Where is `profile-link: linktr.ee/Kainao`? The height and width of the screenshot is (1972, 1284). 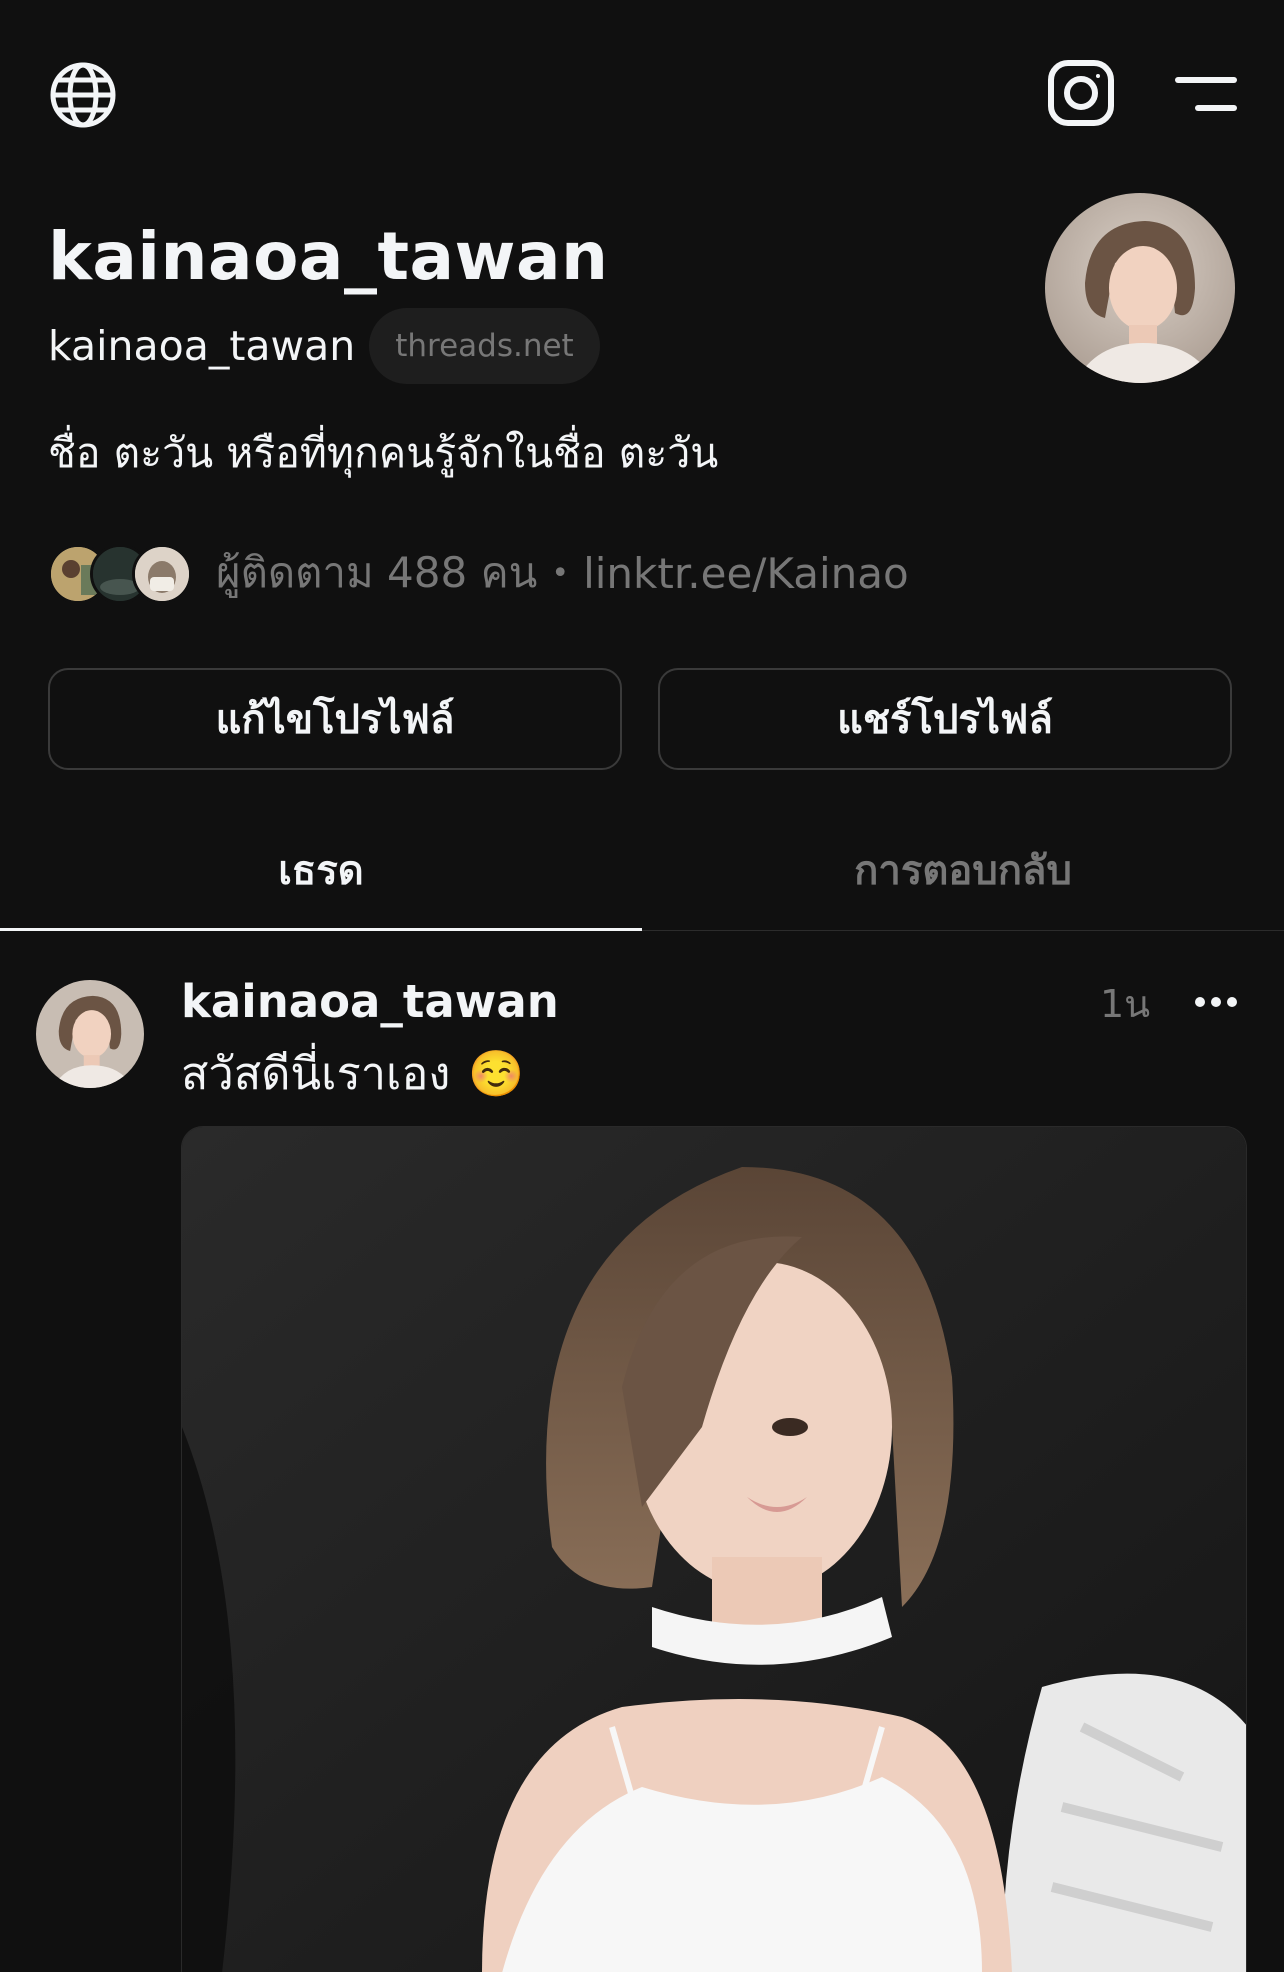 profile-link: linktr.ee/Kainao is located at coordinates (746, 573).